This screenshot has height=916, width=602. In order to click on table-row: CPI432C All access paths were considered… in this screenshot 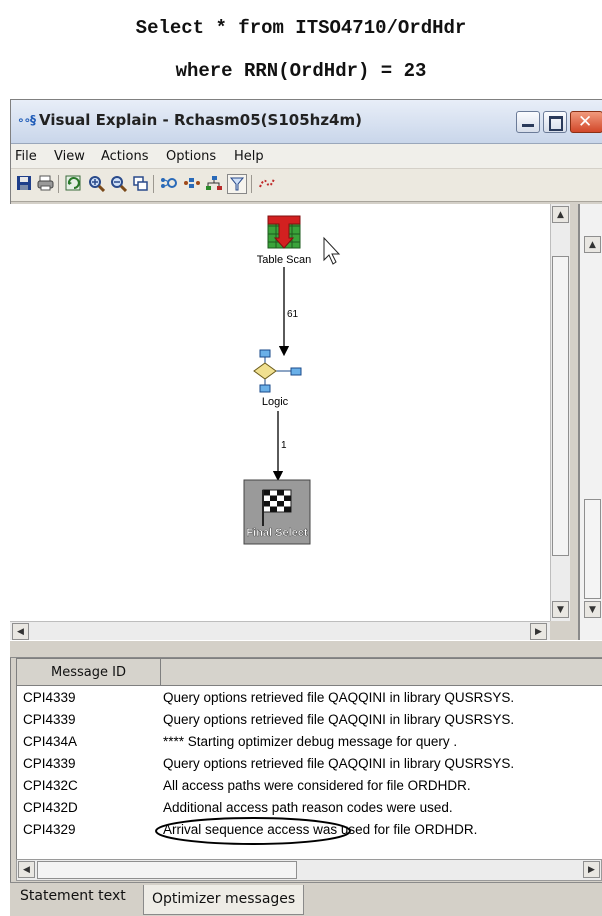, I will do `click(309, 787)`.